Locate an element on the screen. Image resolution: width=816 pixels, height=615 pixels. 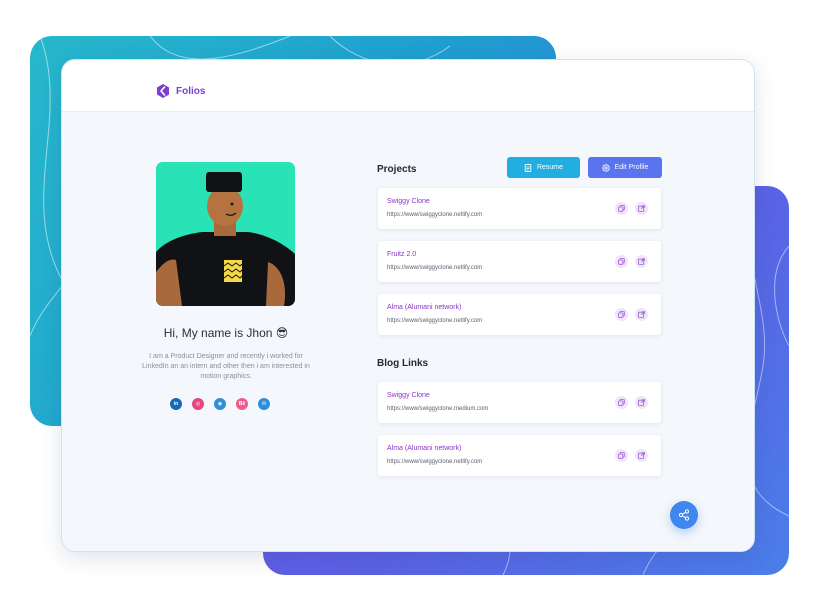
share-icon is located at coordinates (684, 515).